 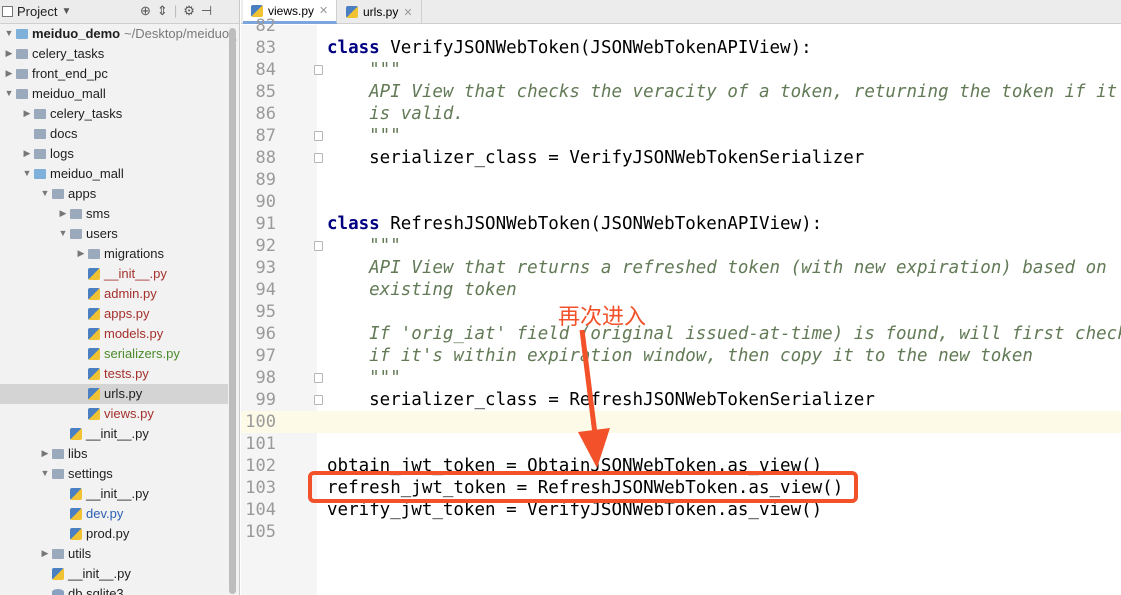 What do you see at coordinates (99, 573) in the screenshot?
I see `tree-item-label: __init__.py` at bounding box center [99, 573].